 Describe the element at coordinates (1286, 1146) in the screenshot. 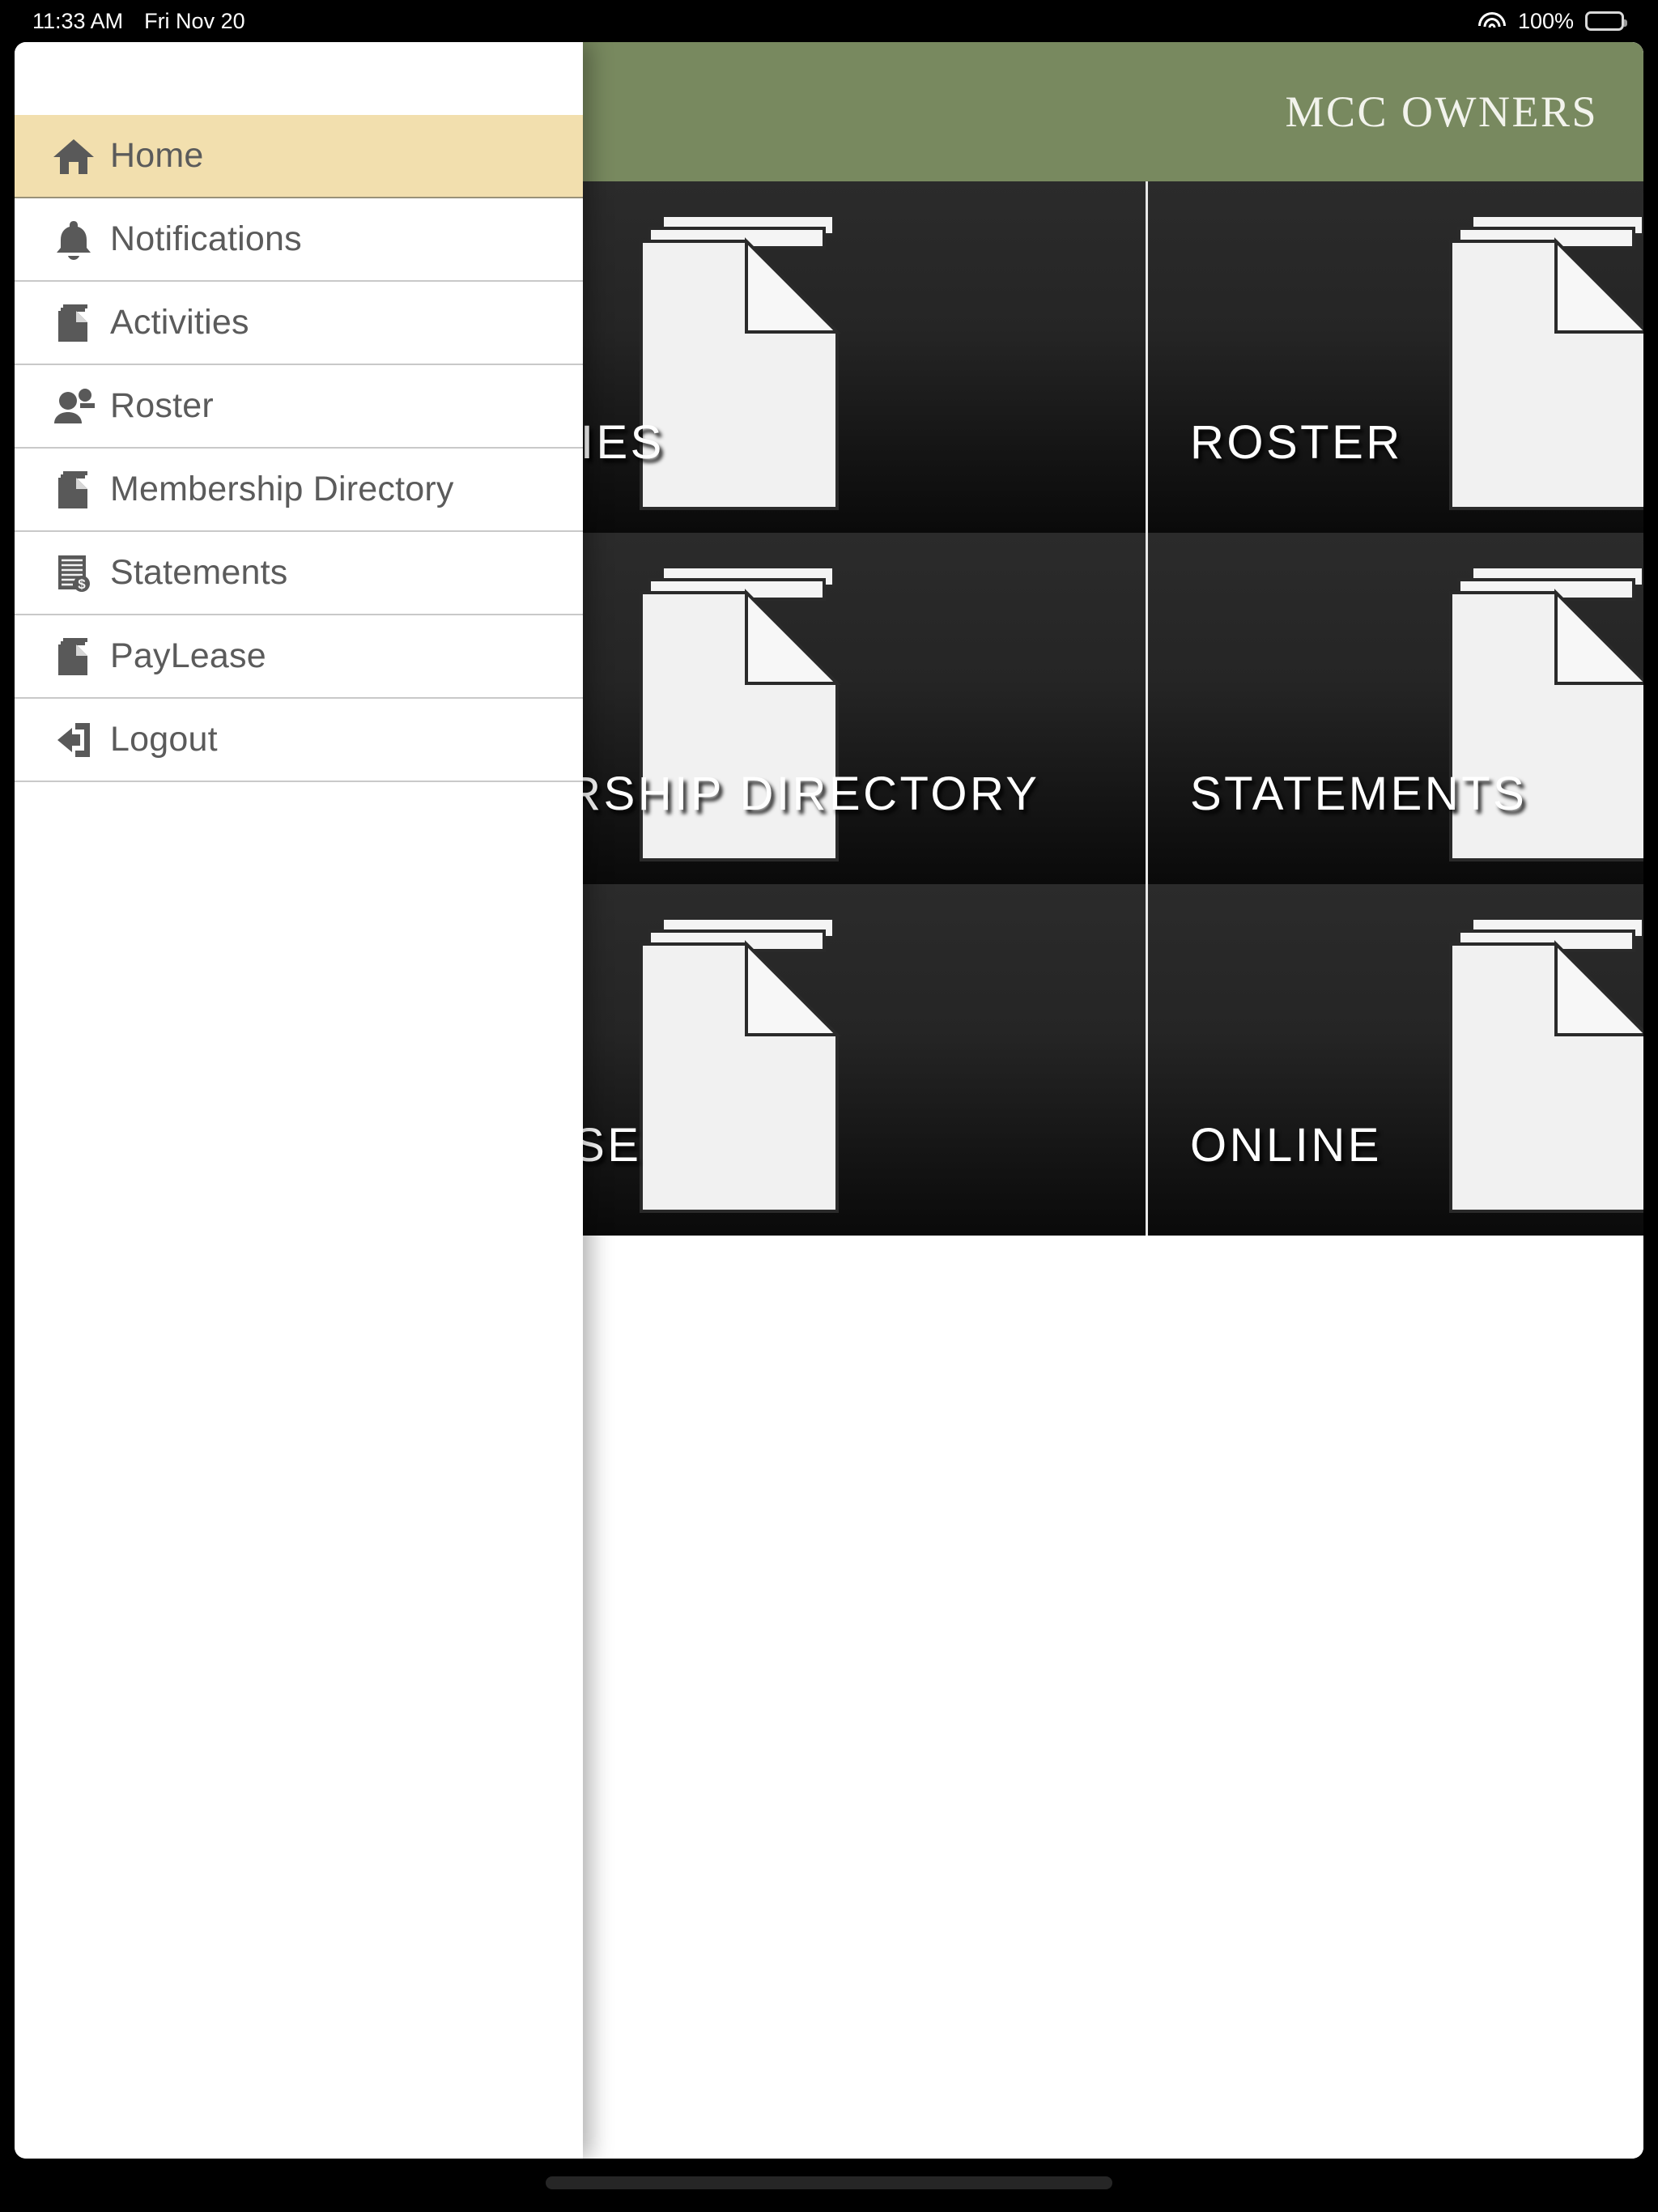

I see `tile-label: ONLINE` at that location.